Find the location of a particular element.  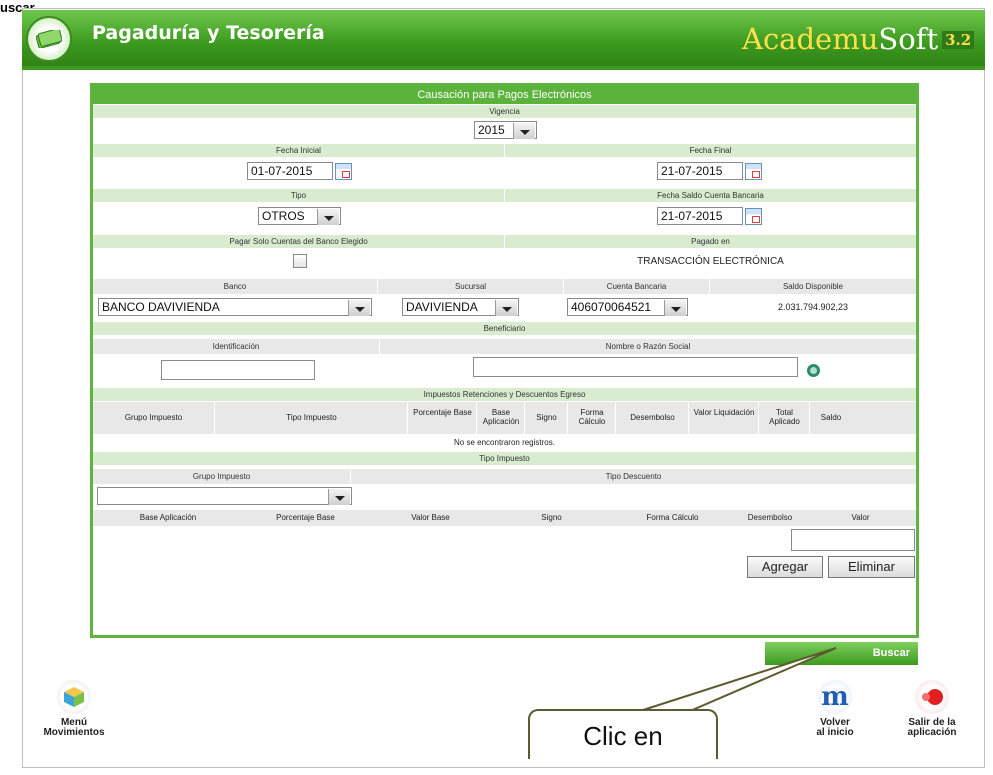

no-records-message: No se encontraron registros. is located at coordinates (504, 442).